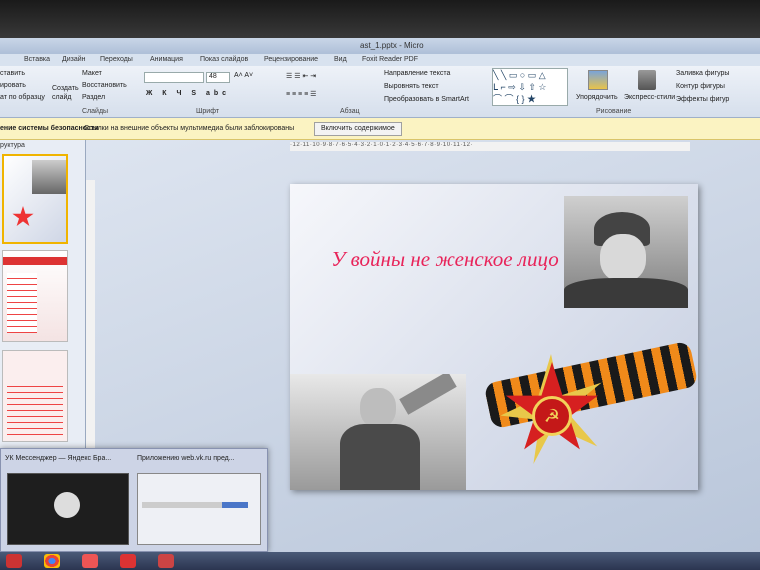  What do you see at coordinates (92, 73) in the screenshot?
I see `layout-button: Макет` at bounding box center [92, 73].